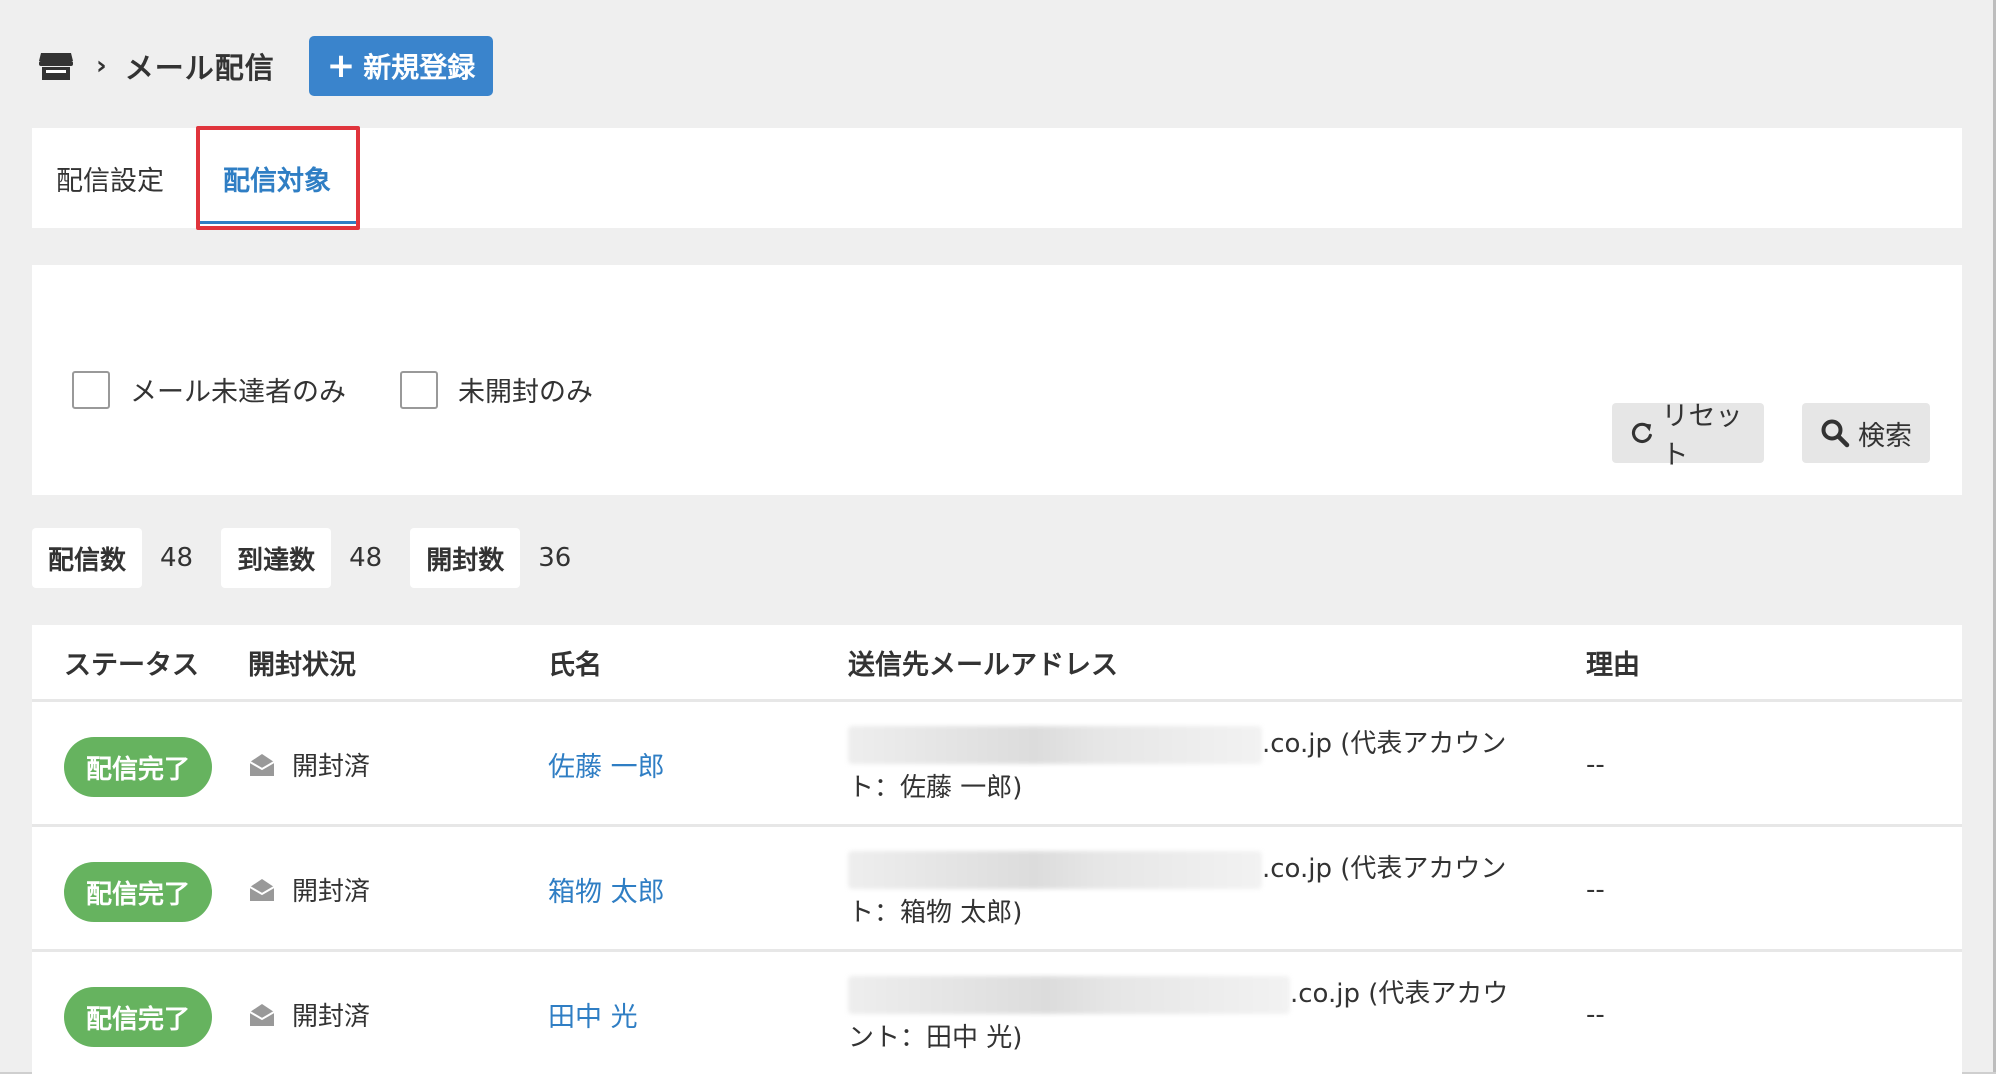 Image resolution: width=1996 pixels, height=1074 pixels. What do you see at coordinates (935, 913) in the screenshot?
I see `email-line2: ト：箱物 太郎)` at bounding box center [935, 913].